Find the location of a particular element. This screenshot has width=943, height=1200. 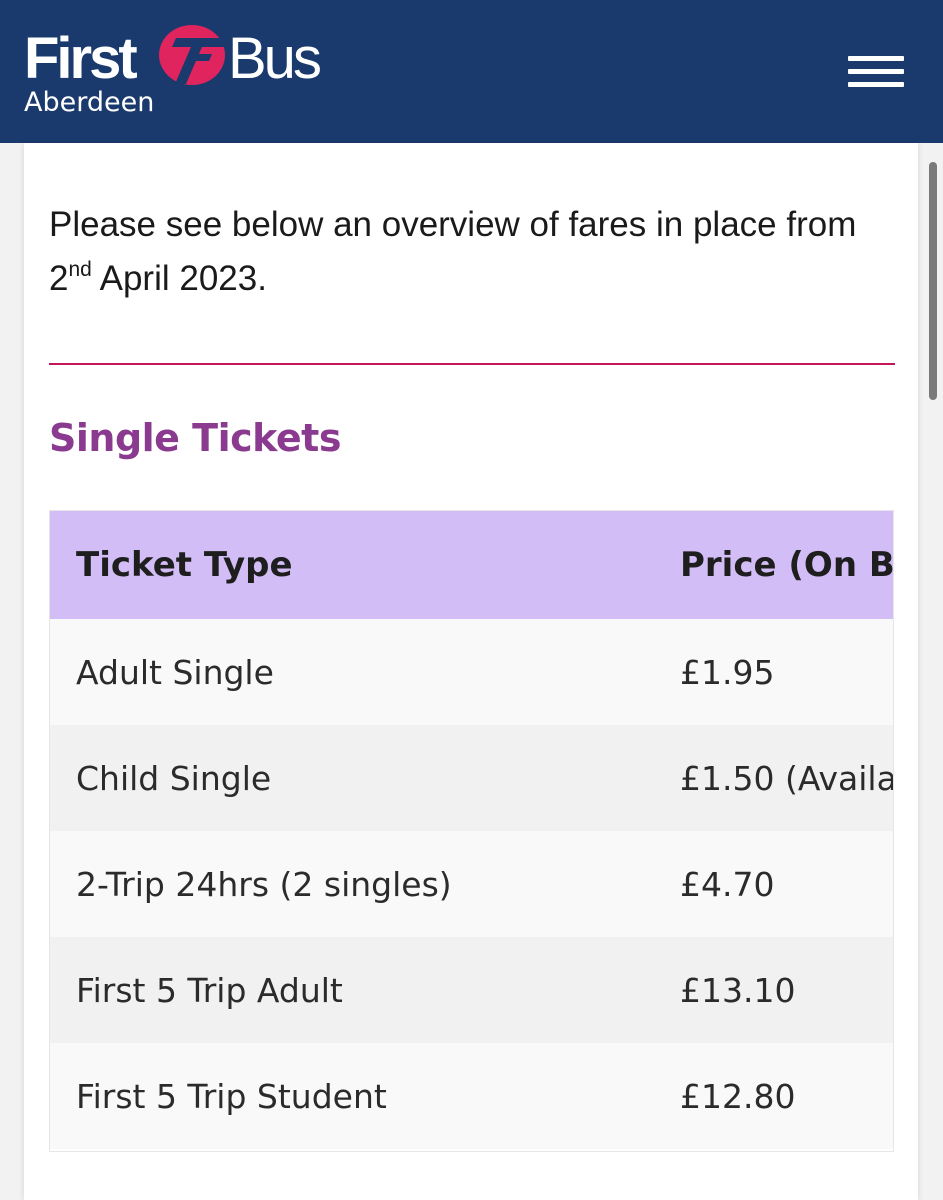

intro-date-rest: April 2023. is located at coordinates (179, 278).